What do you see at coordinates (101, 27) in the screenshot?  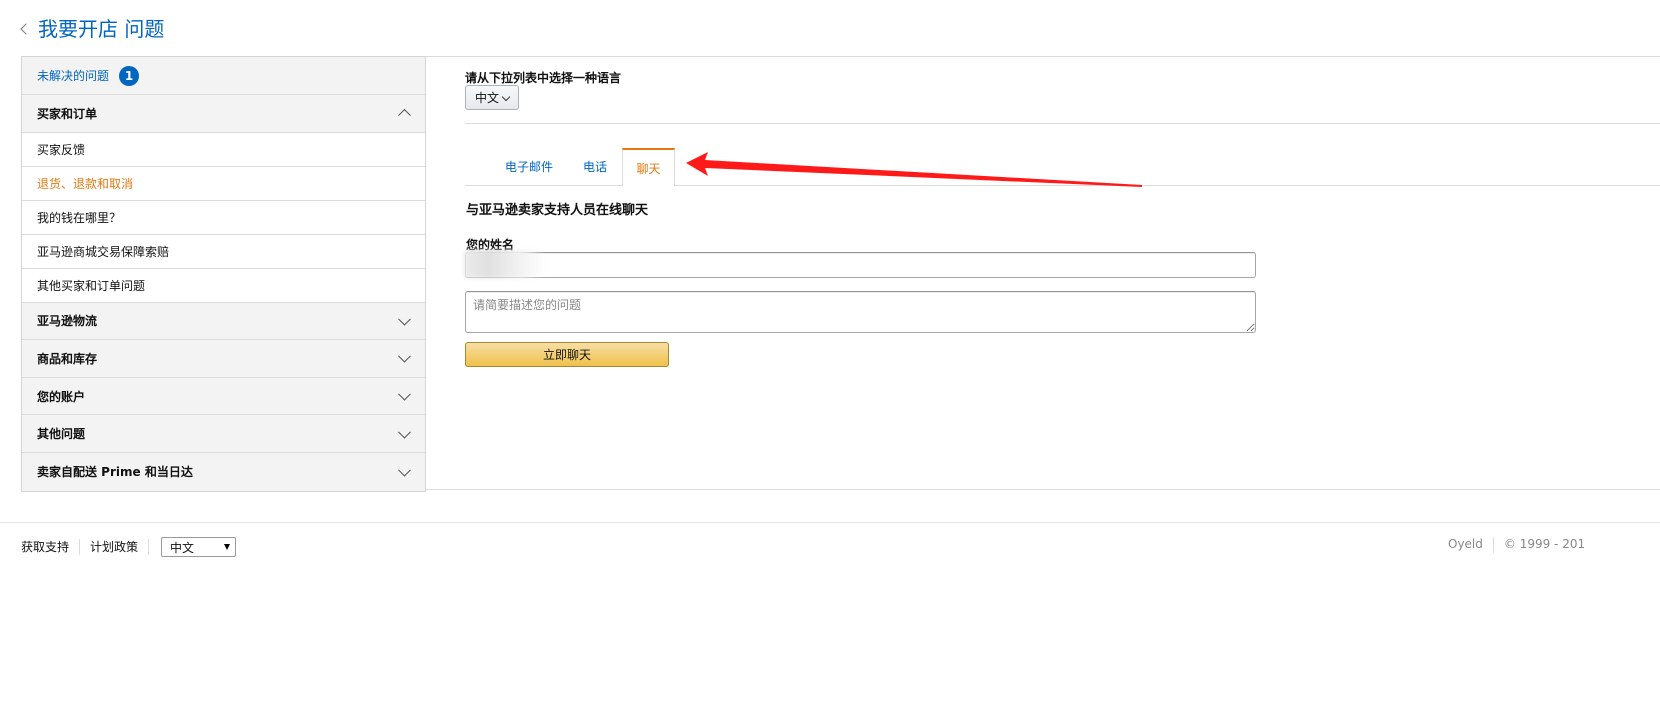 I see `page-title: 我要开店 问题` at bounding box center [101, 27].